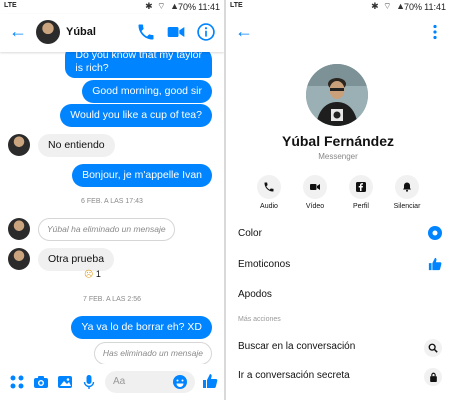 The image size is (450, 400). I want to click on microphone-icon, so click(89, 382).